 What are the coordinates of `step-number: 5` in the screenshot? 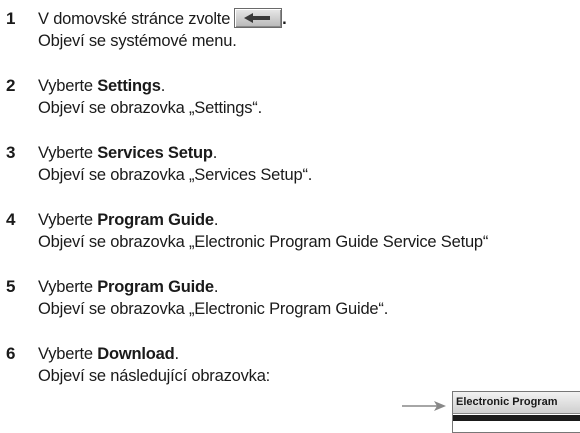 It's located at (11, 286).